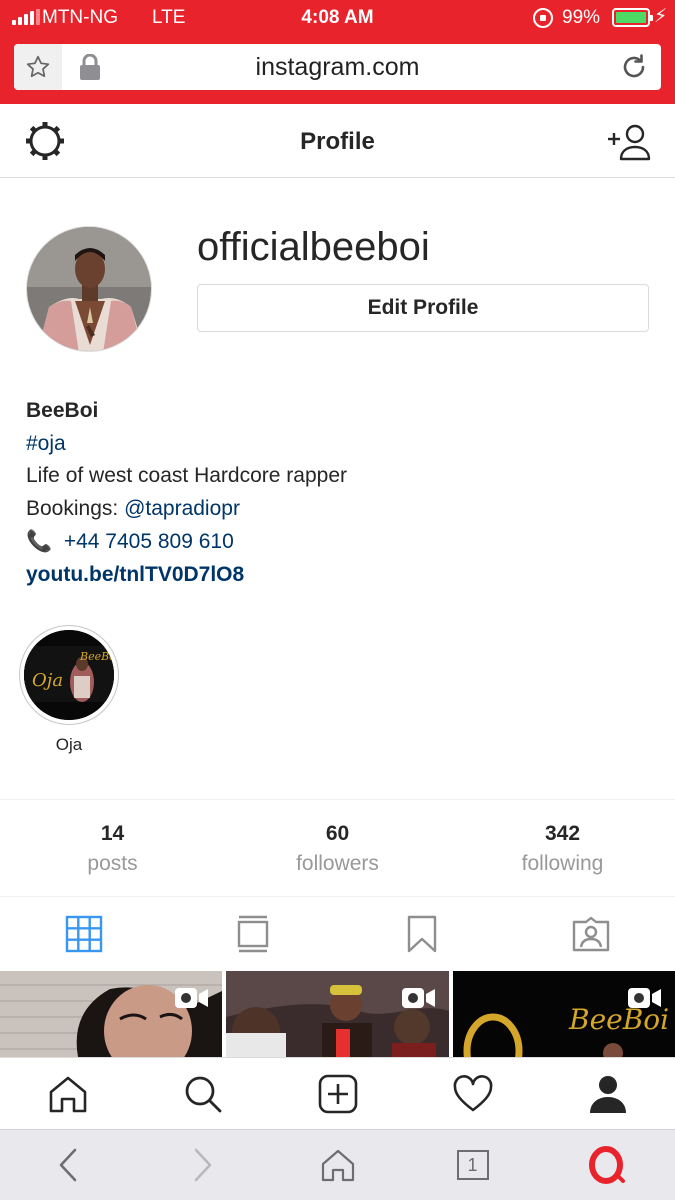 The width and height of the screenshot is (675, 1200). I want to click on hashtag-link: #oja, so click(46, 443).